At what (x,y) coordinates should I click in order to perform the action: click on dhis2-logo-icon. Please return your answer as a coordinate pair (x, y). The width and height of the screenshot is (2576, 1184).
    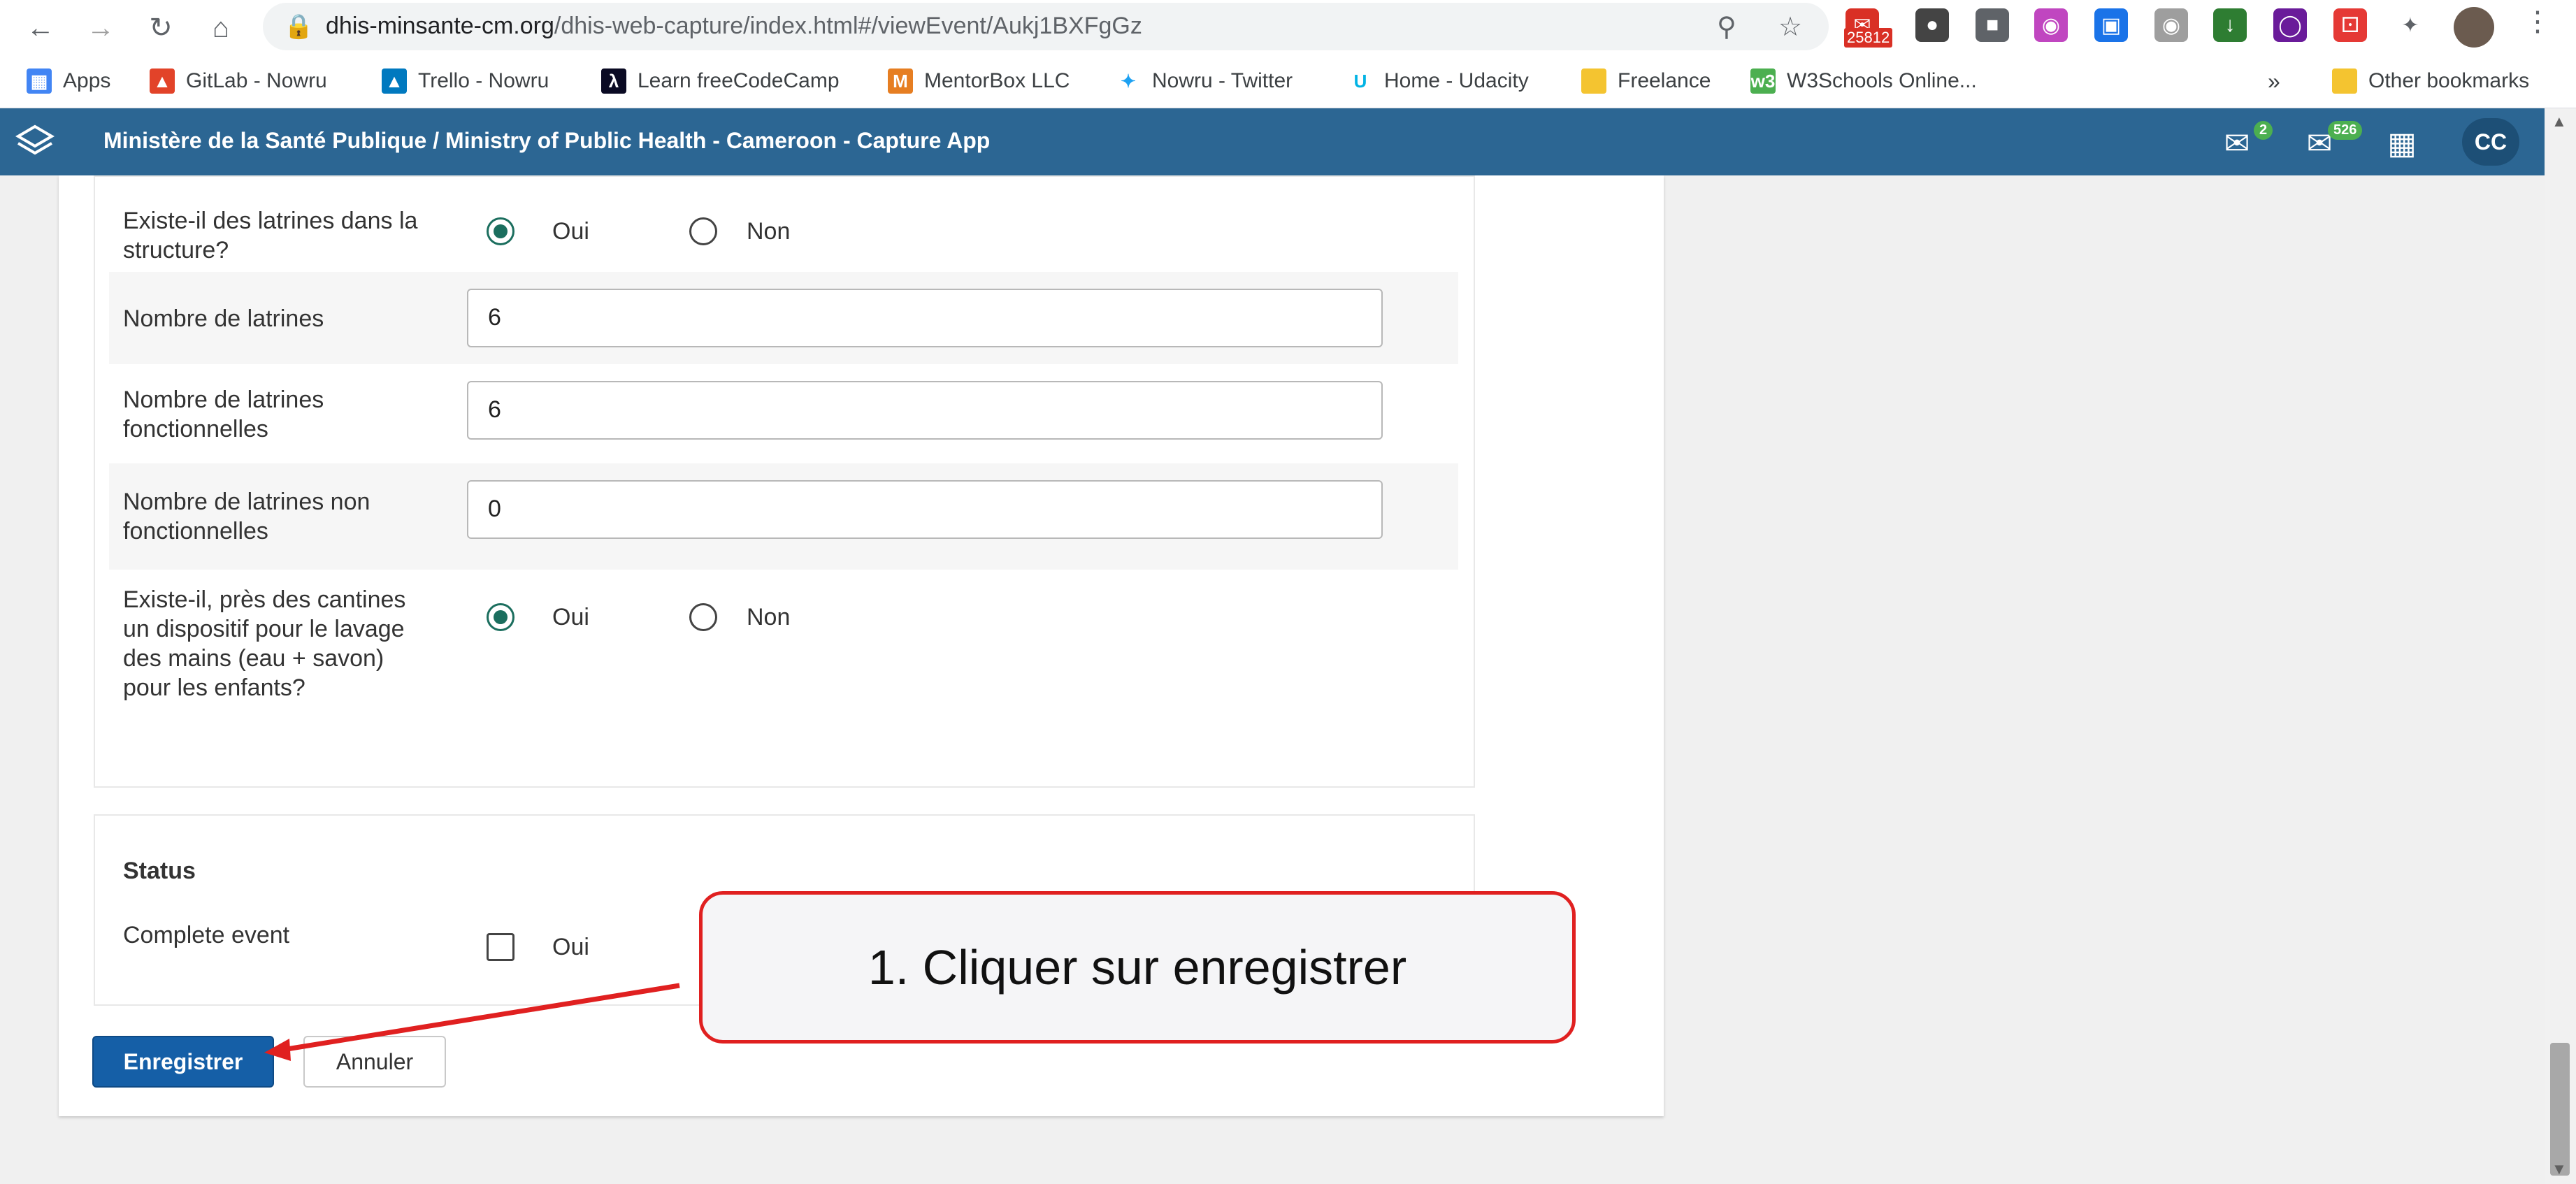
    Looking at the image, I should click on (35, 142).